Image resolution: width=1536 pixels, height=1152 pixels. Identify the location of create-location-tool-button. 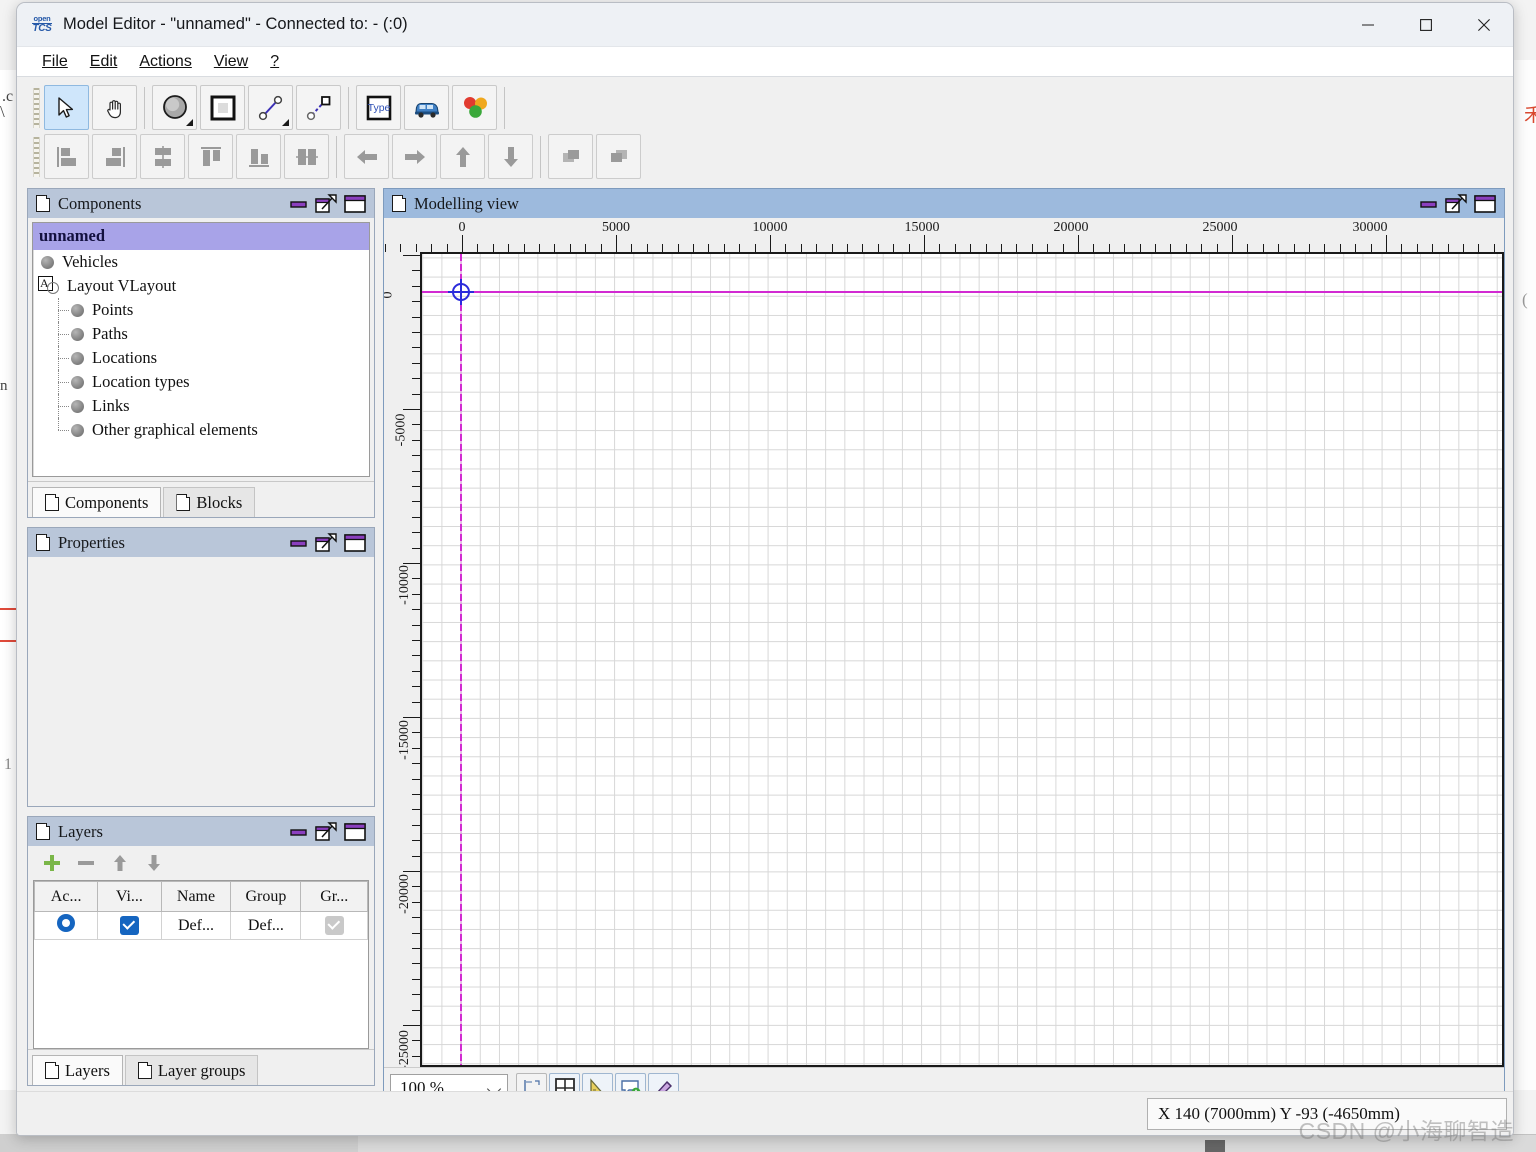
(222, 107).